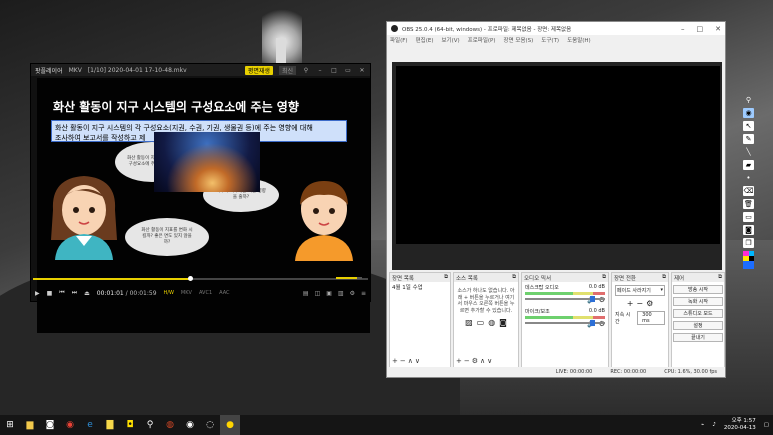 The width and height of the screenshot is (773, 435). What do you see at coordinates (334, 70) in the screenshot?
I see `restore-icon: □` at bounding box center [334, 70].